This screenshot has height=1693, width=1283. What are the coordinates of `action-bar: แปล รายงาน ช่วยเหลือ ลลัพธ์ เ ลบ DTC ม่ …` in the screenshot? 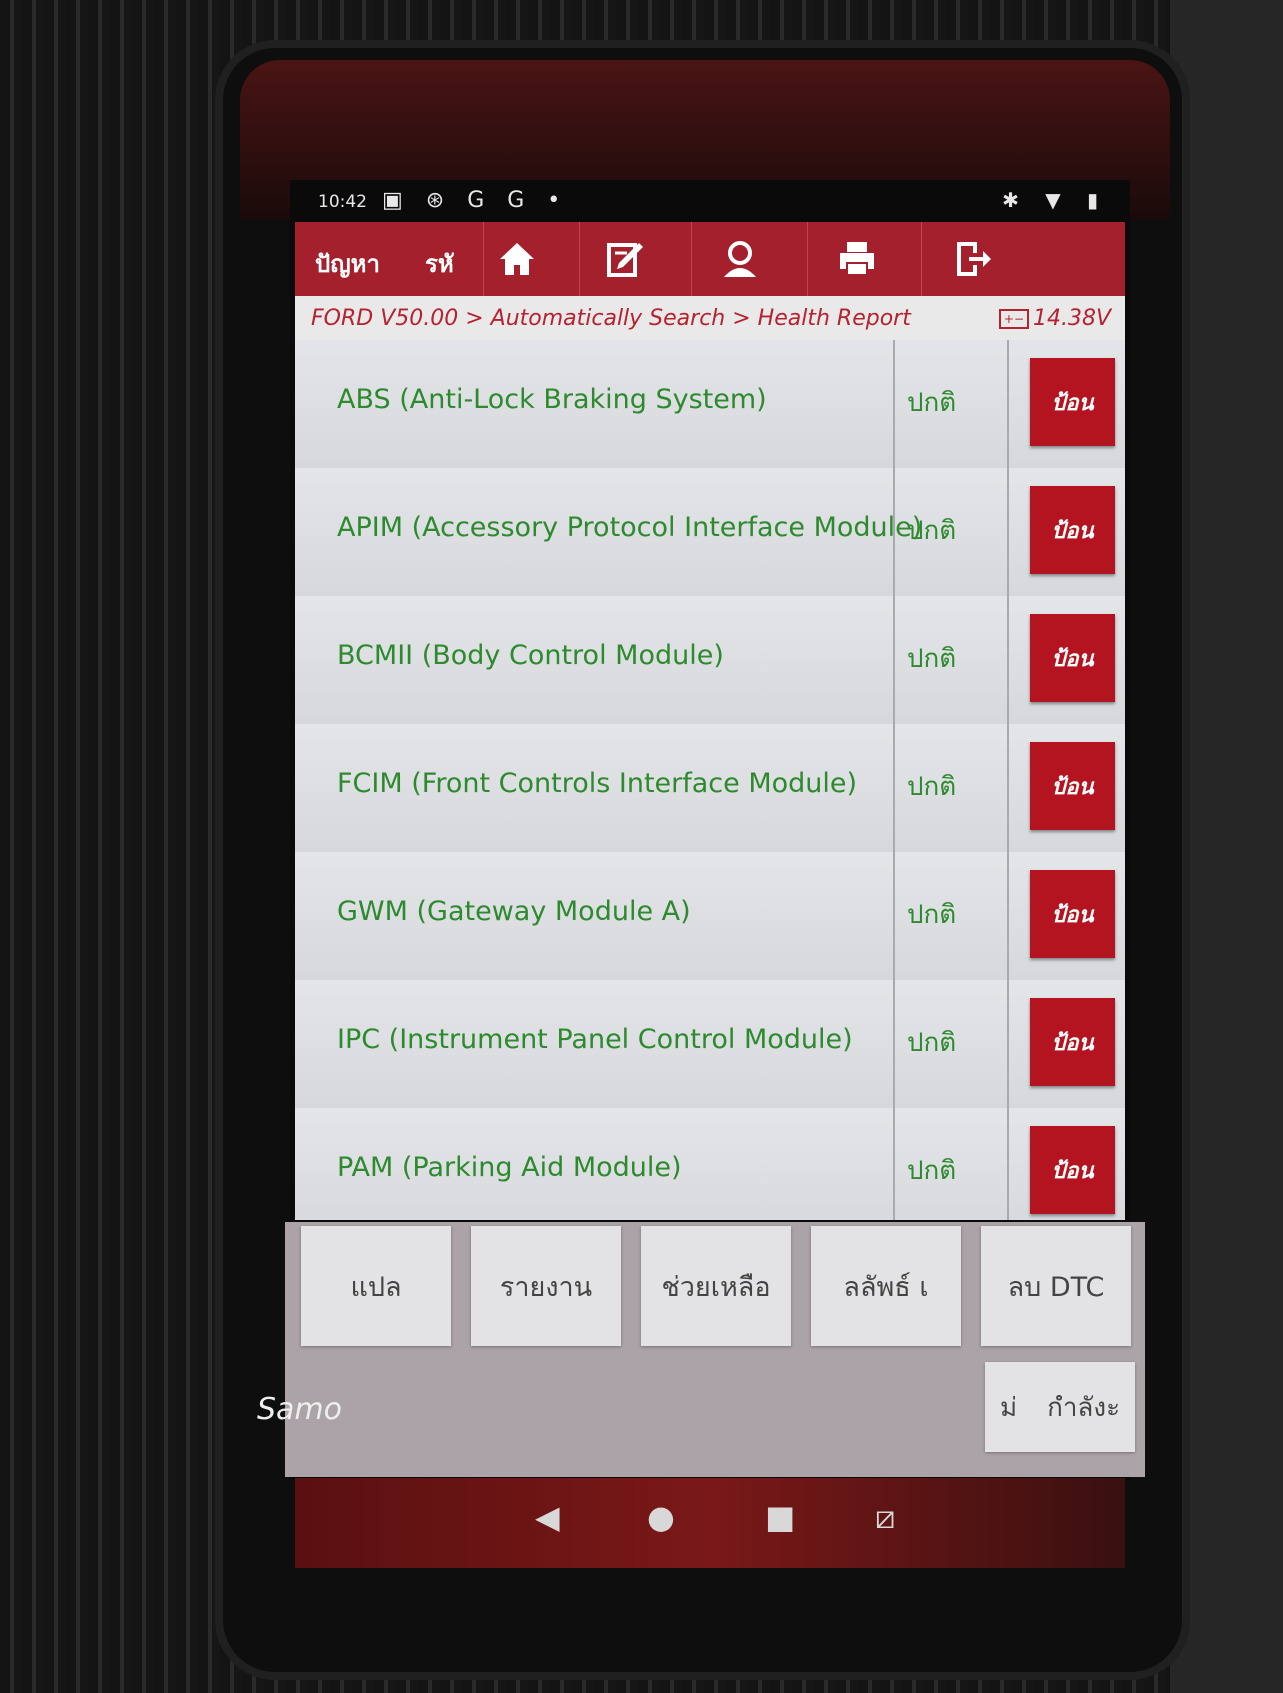 It's located at (701, 1349).